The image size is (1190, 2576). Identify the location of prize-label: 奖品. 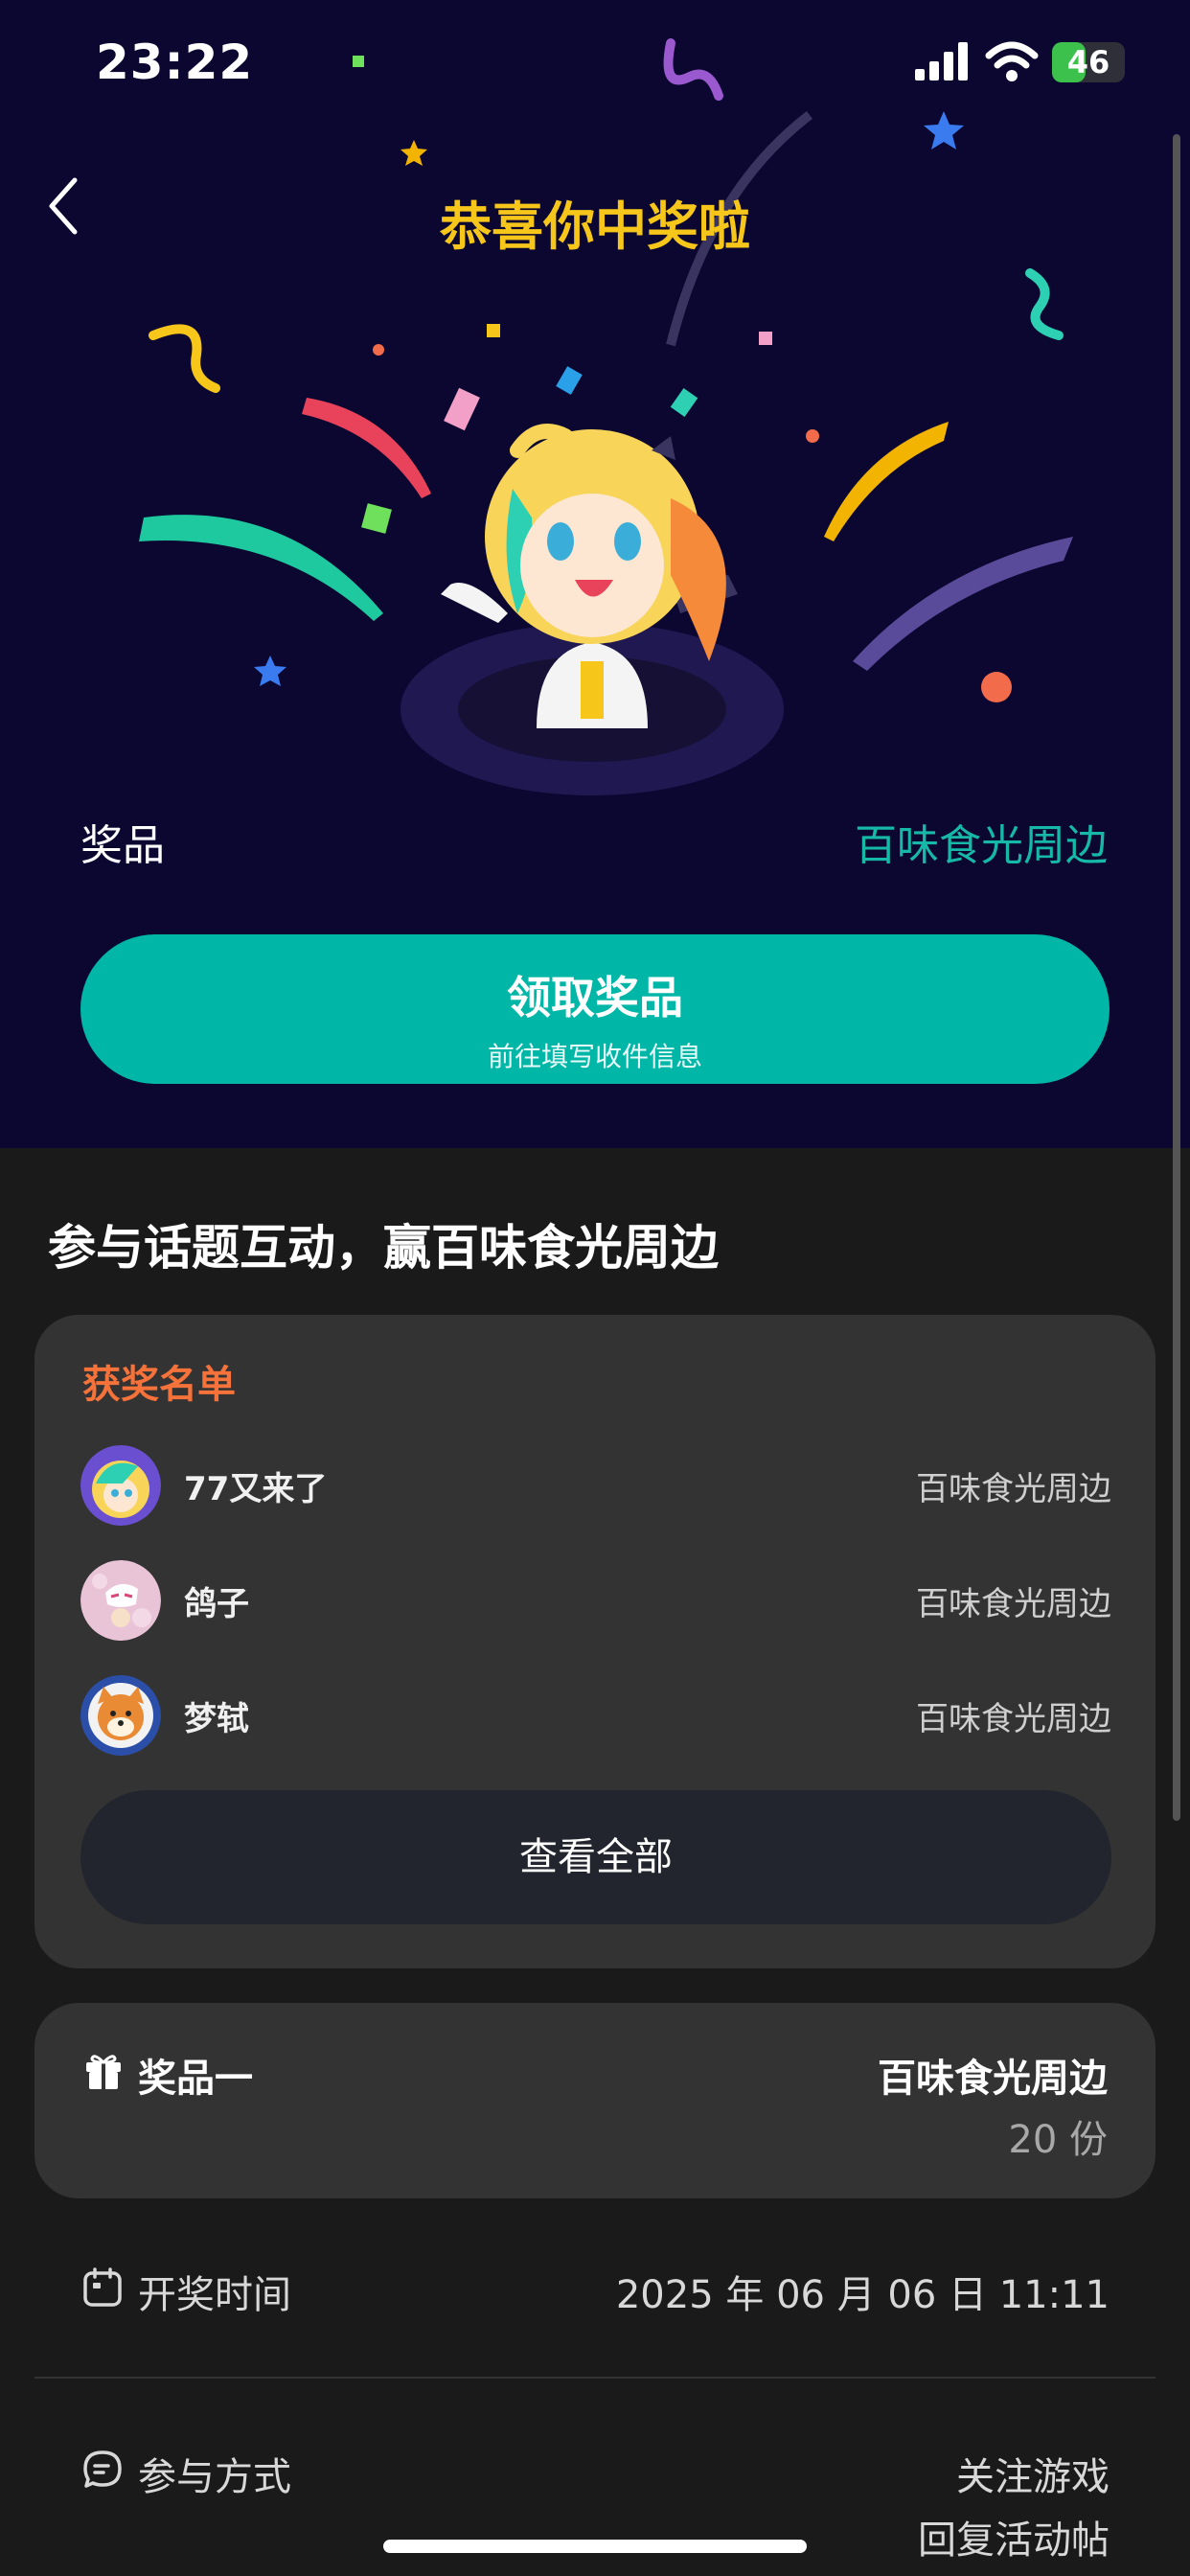
(123, 845).